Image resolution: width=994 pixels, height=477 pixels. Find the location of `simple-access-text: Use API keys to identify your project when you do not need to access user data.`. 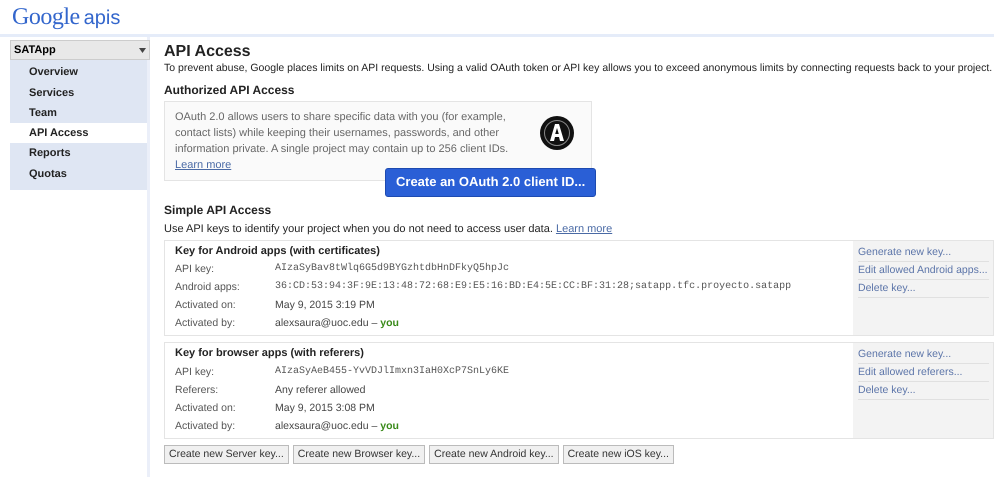

simple-access-text: Use API keys to identify your project when you do not need to access user data. is located at coordinates (358, 228).